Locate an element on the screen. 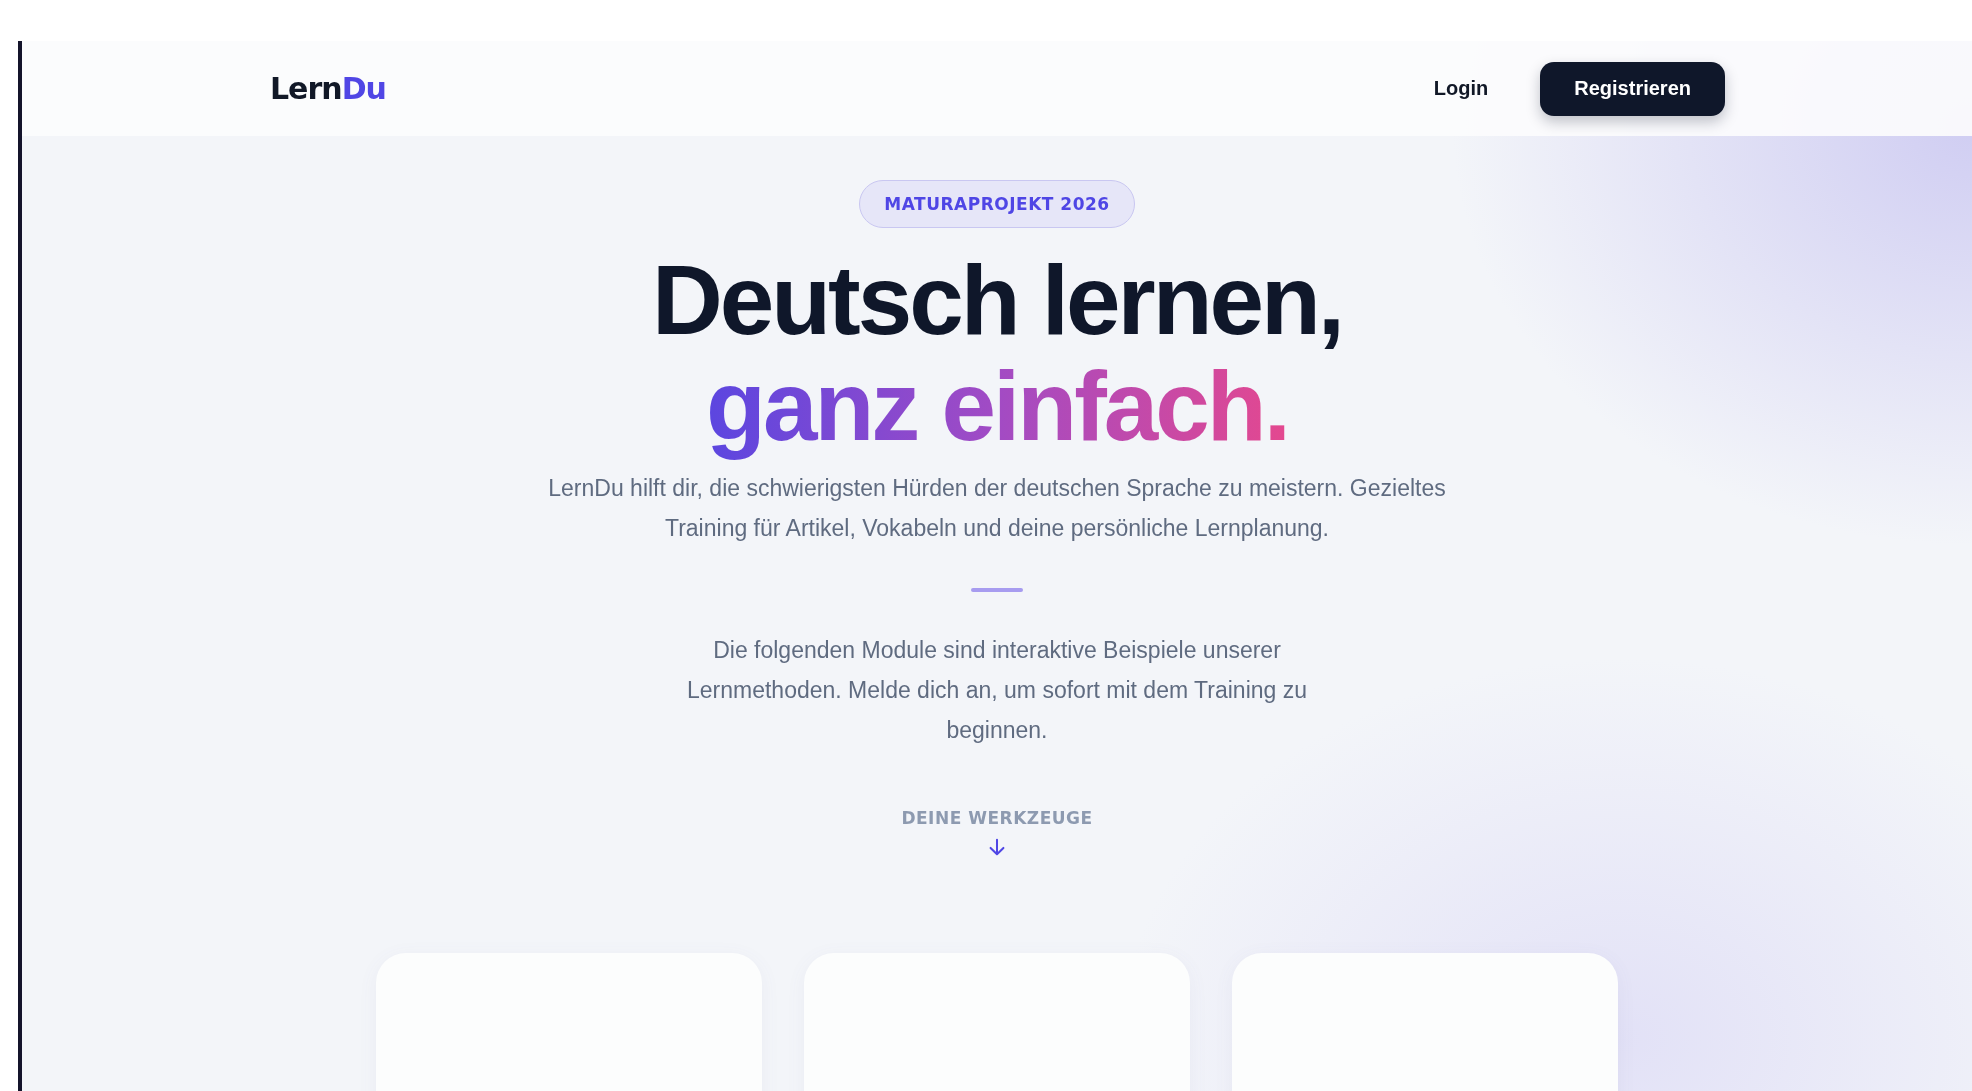 The height and width of the screenshot is (1091, 1972). modules-note: Die folgenden Module sind interaktive Beispiele unserer Lernmethoden. Melde dich an, um sofort mit dem Training zu beginnen. is located at coordinates (996, 690).